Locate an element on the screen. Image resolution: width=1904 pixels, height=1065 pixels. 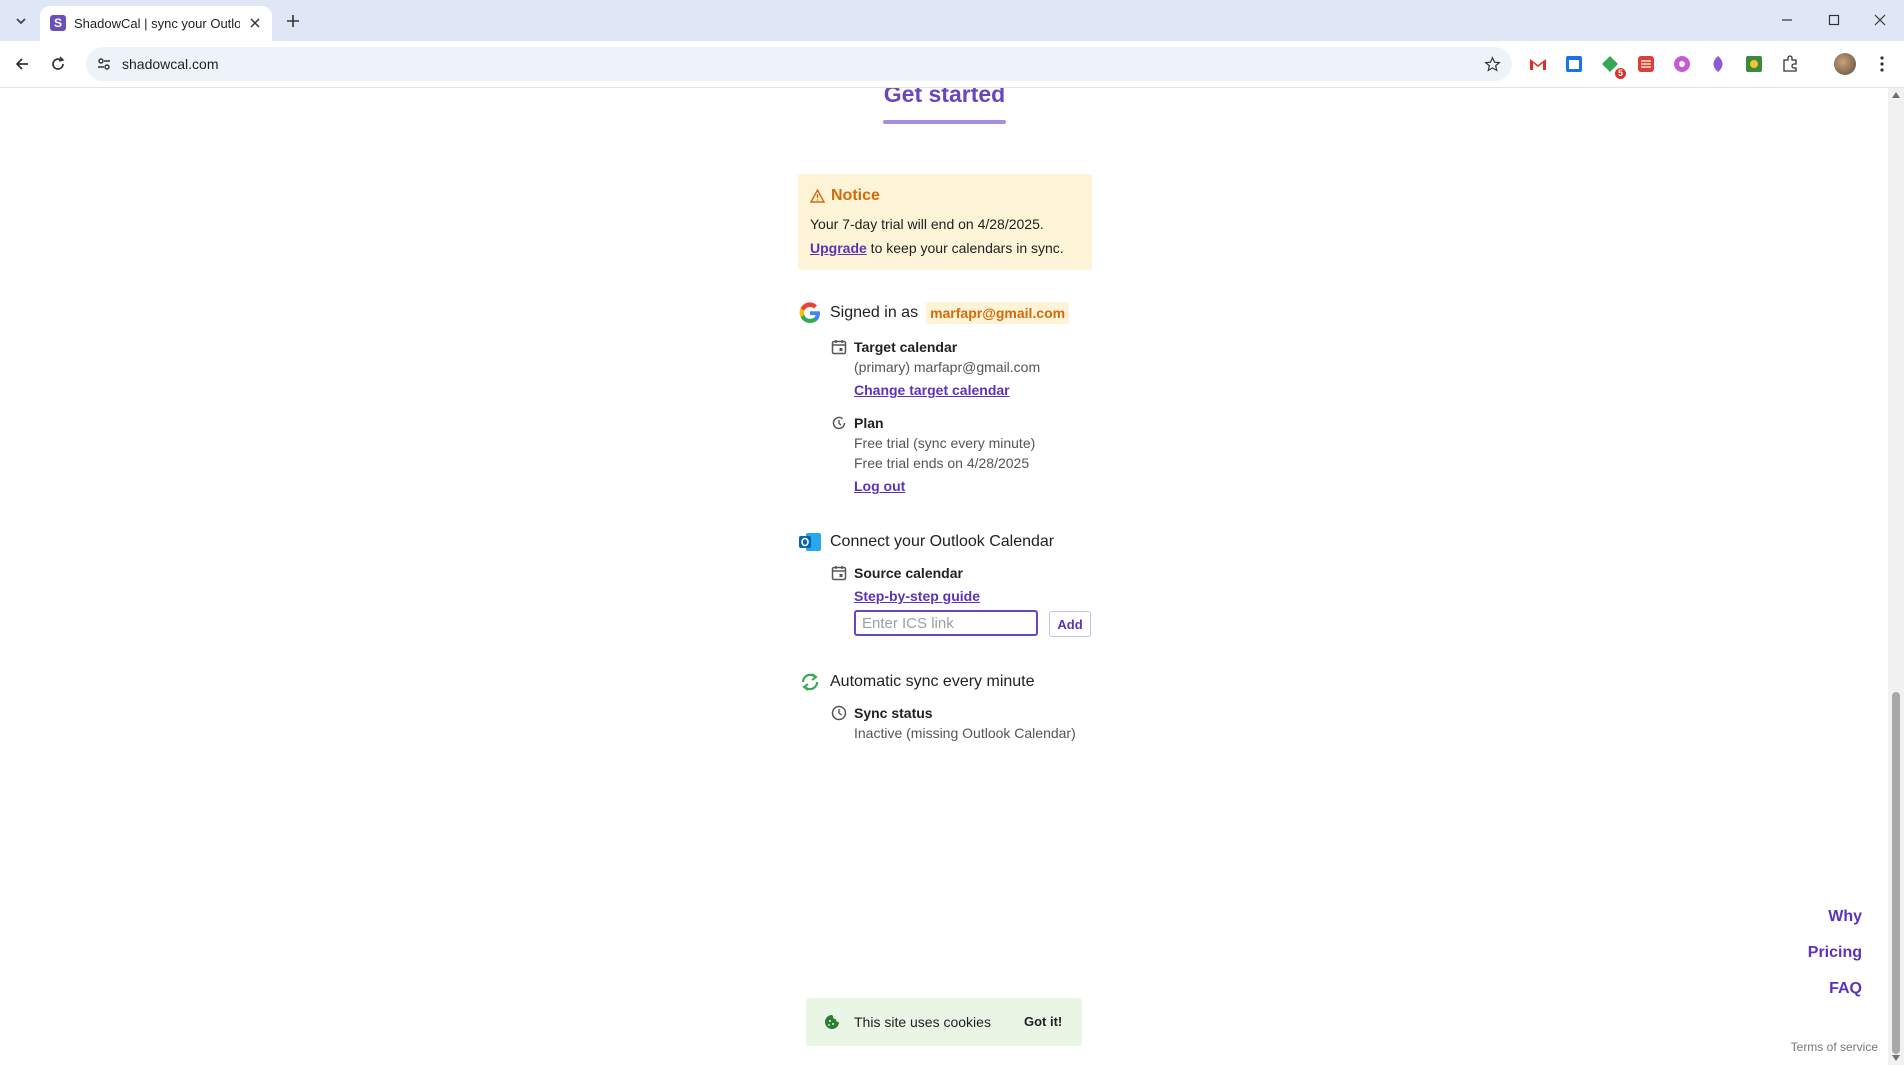
warning-icon is located at coordinates (817, 196).